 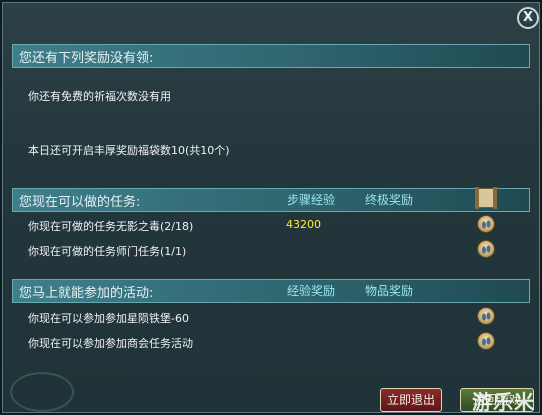 I want to click on free-blessing-line: 你还有免费的祈福次数没有用, so click(x=99, y=96).